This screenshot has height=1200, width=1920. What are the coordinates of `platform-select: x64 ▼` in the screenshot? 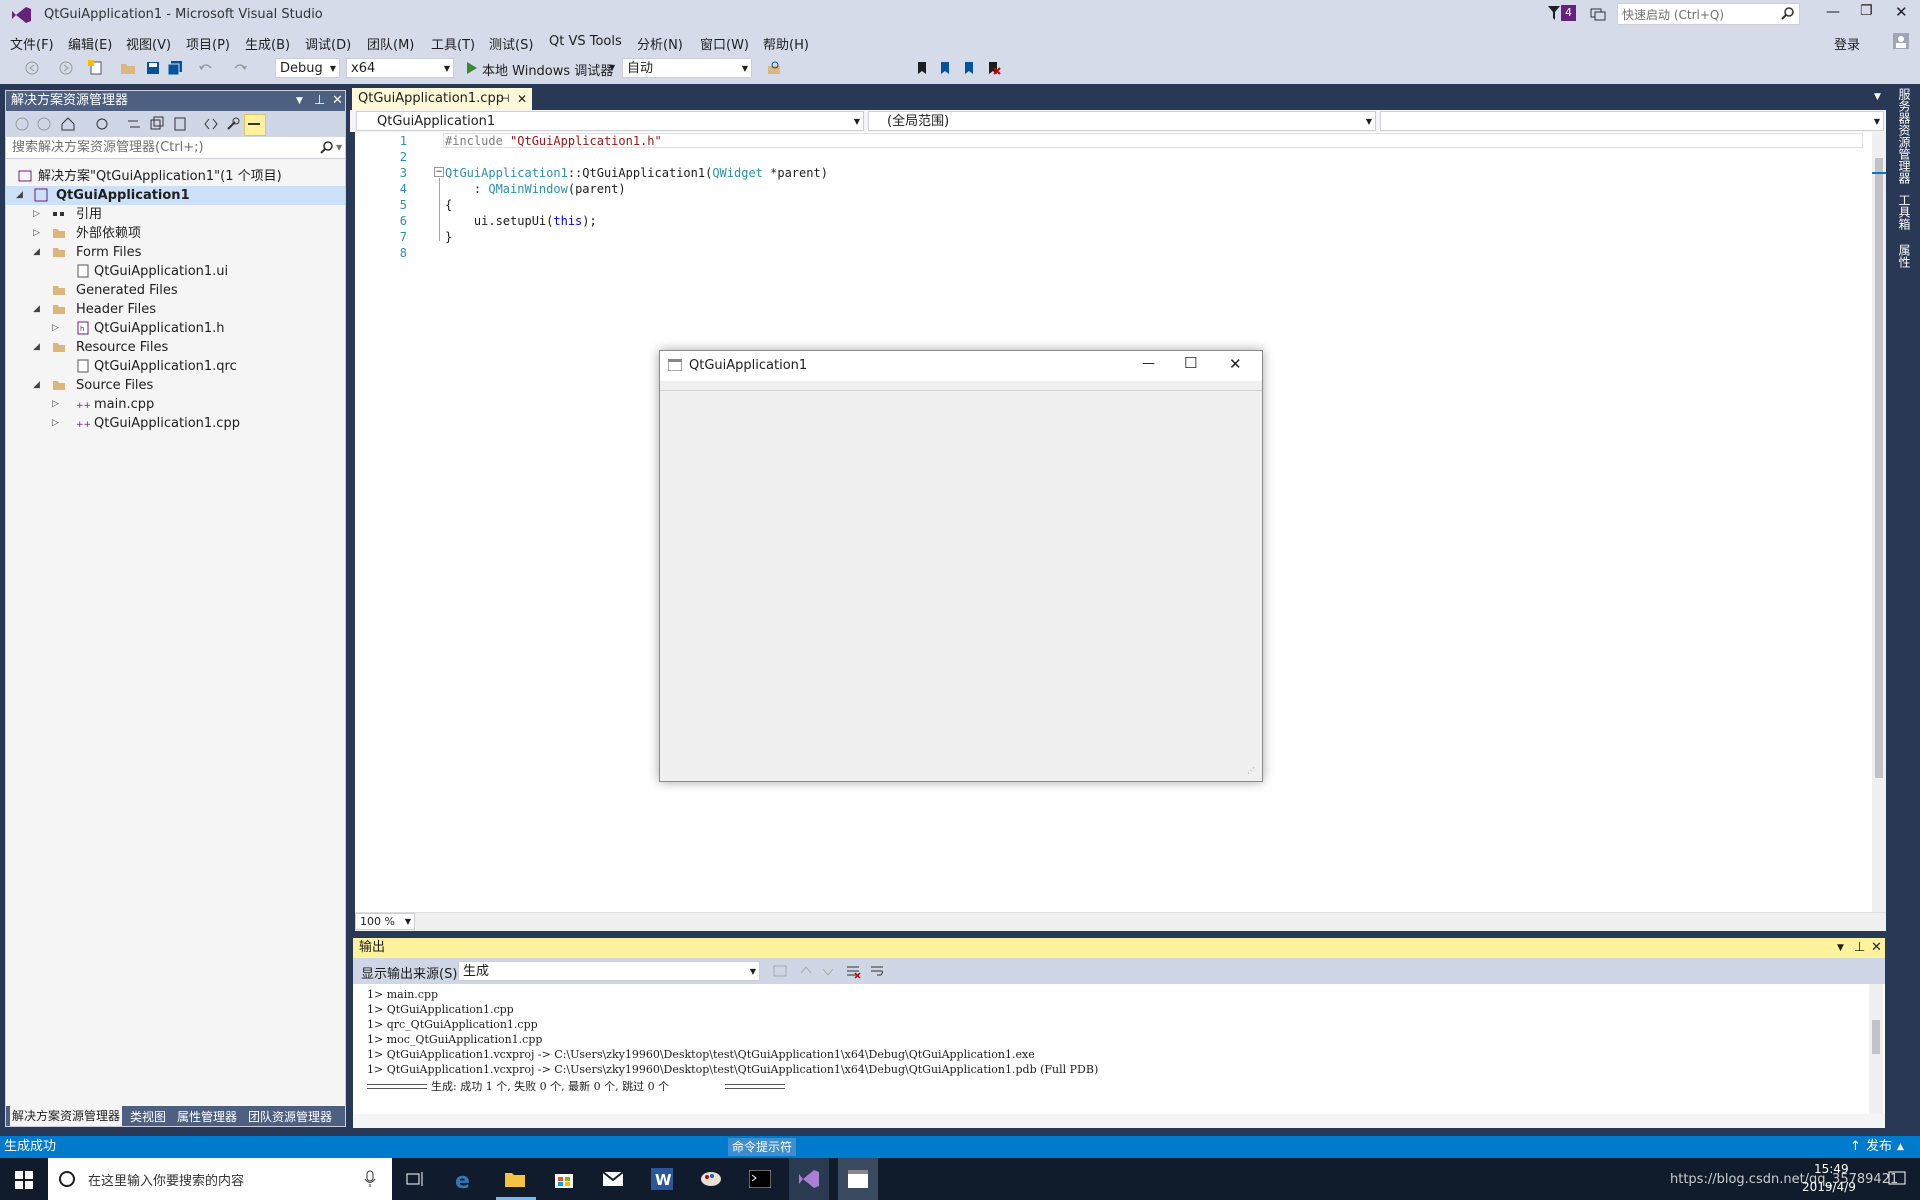 It's located at (400, 68).